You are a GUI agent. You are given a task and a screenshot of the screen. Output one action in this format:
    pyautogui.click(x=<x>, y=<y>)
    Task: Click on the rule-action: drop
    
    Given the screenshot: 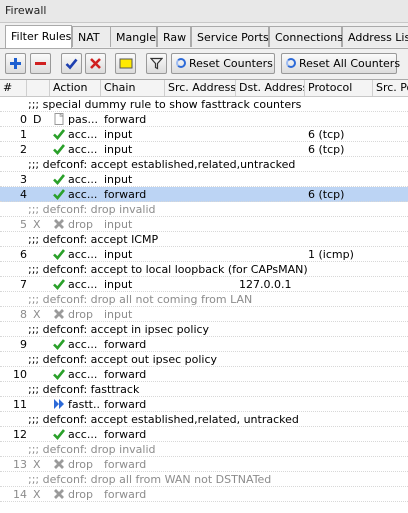 What is the action you would take?
    pyautogui.click(x=77, y=494)
    